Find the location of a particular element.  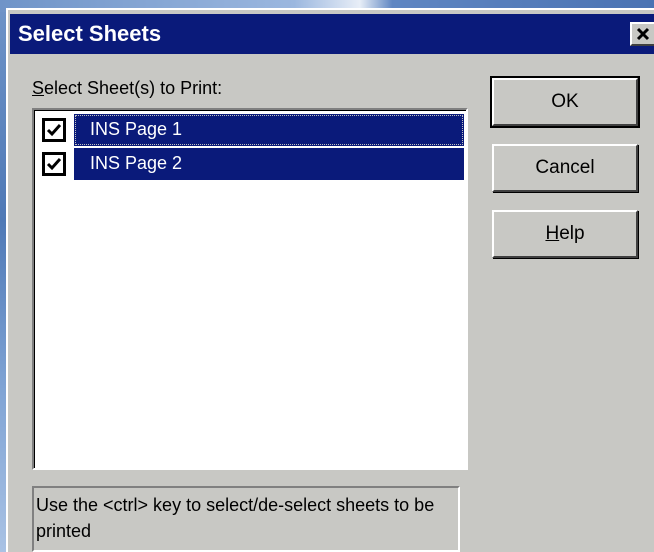

help-button: Help is located at coordinates (565, 234).